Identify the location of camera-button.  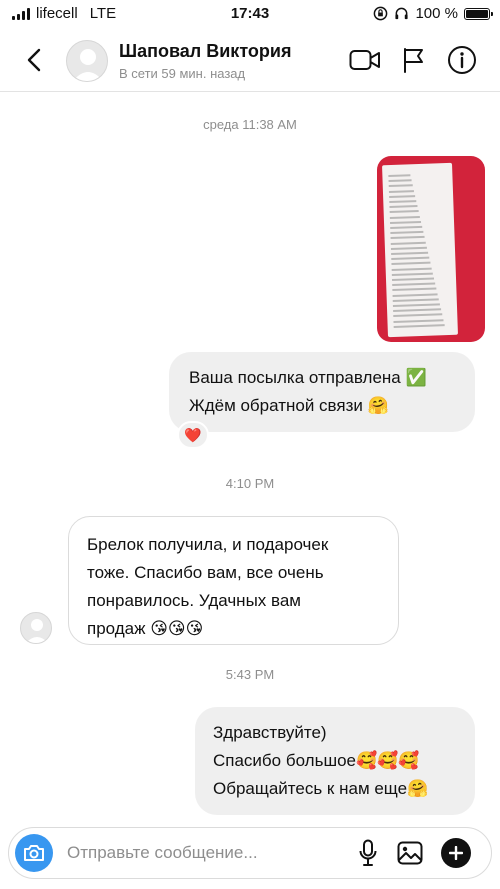
(34, 853).